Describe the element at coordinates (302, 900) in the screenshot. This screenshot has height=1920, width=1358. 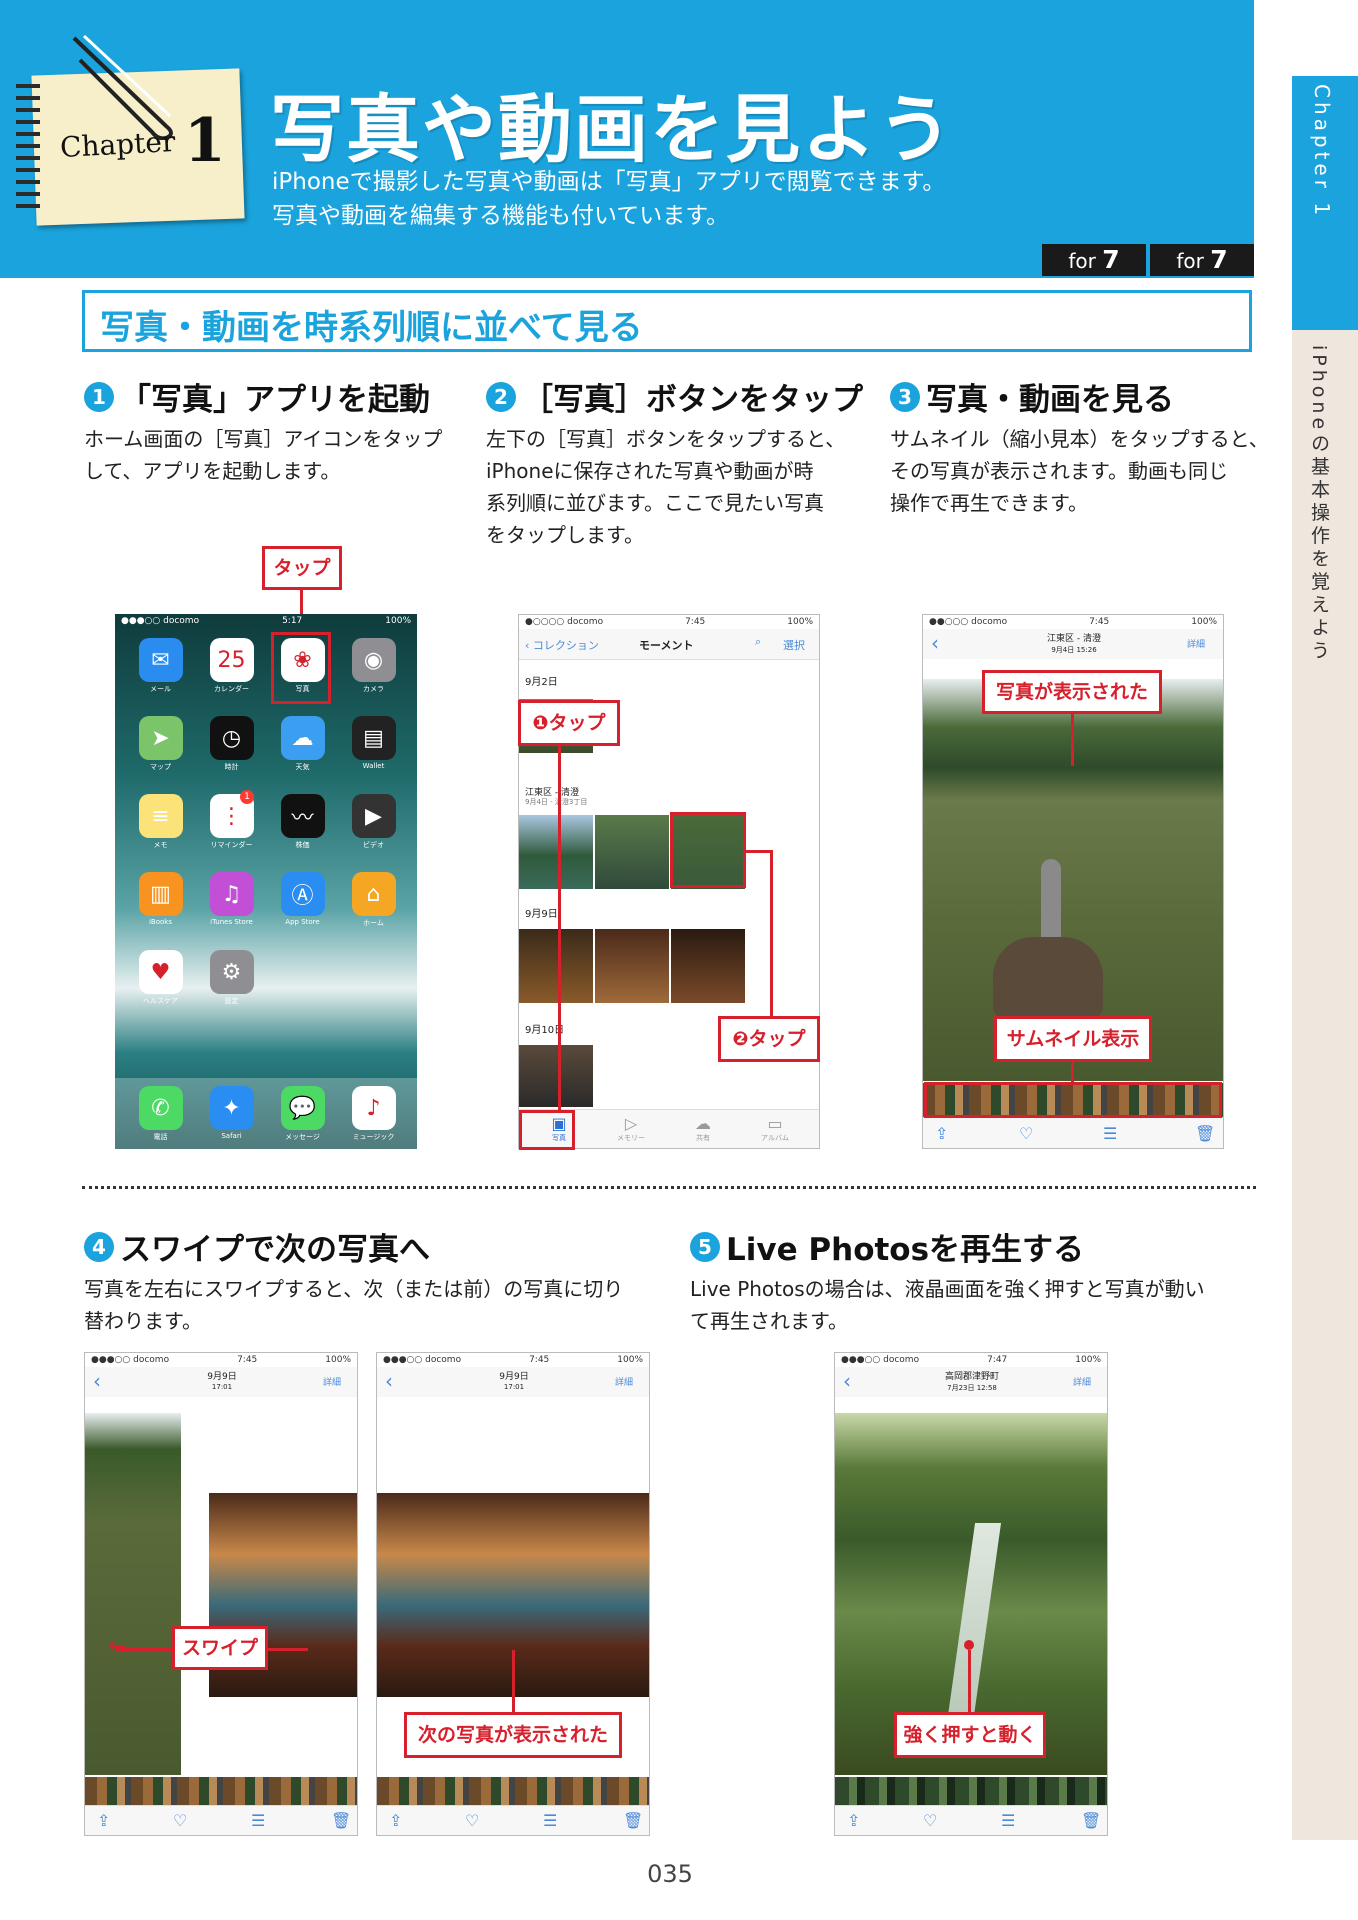
I see `app-appstore: Ⓐ App Store` at that location.